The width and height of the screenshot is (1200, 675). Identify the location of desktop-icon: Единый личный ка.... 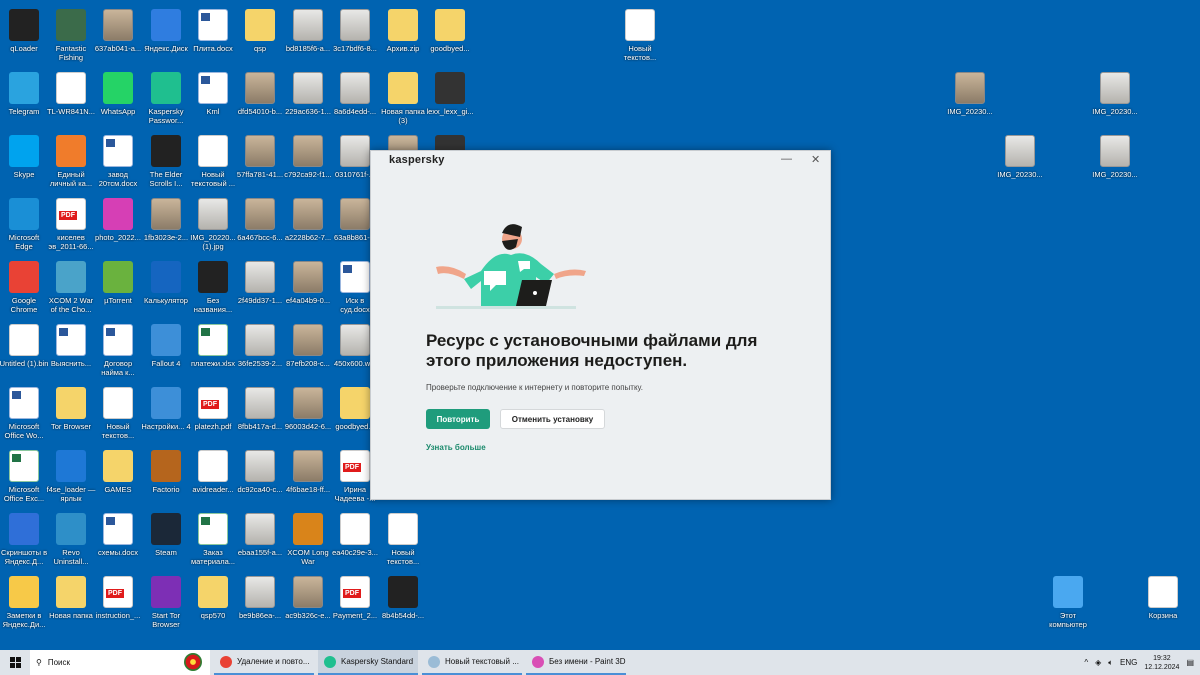
(71, 162).